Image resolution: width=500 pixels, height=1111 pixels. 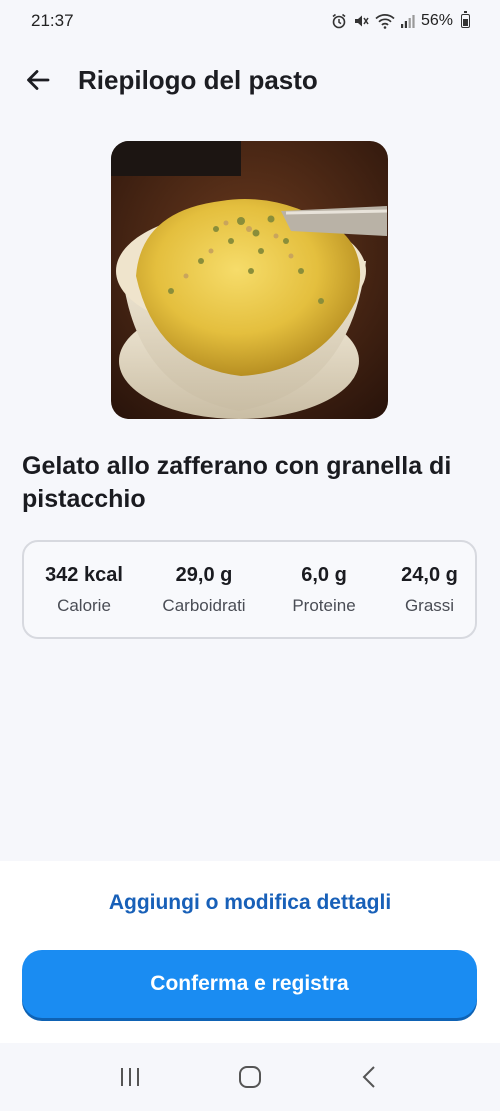 I want to click on status-bar: 21:37 56%, so click(x=250, y=21).